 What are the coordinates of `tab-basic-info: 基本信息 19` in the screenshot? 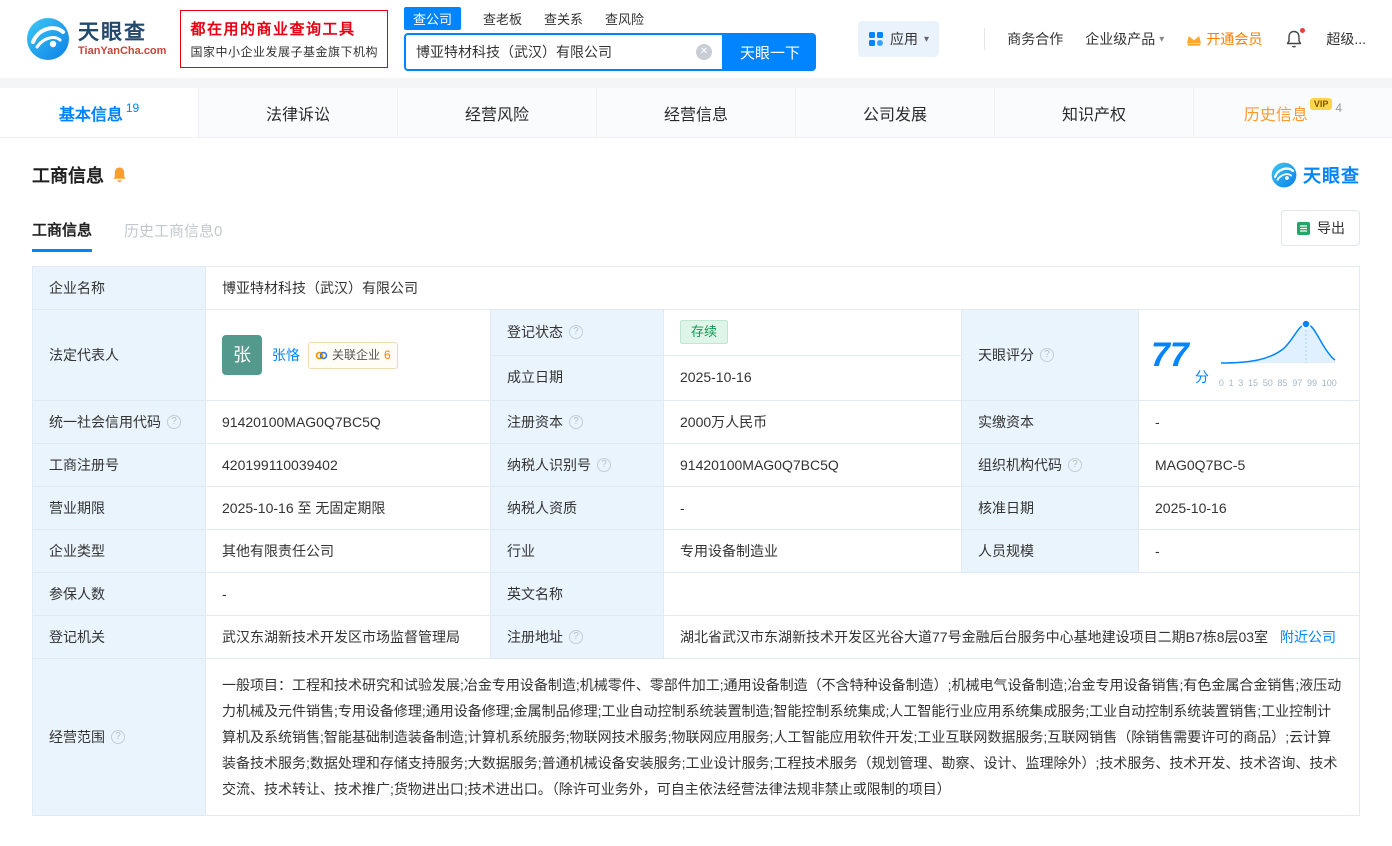 It's located at (99, 112).